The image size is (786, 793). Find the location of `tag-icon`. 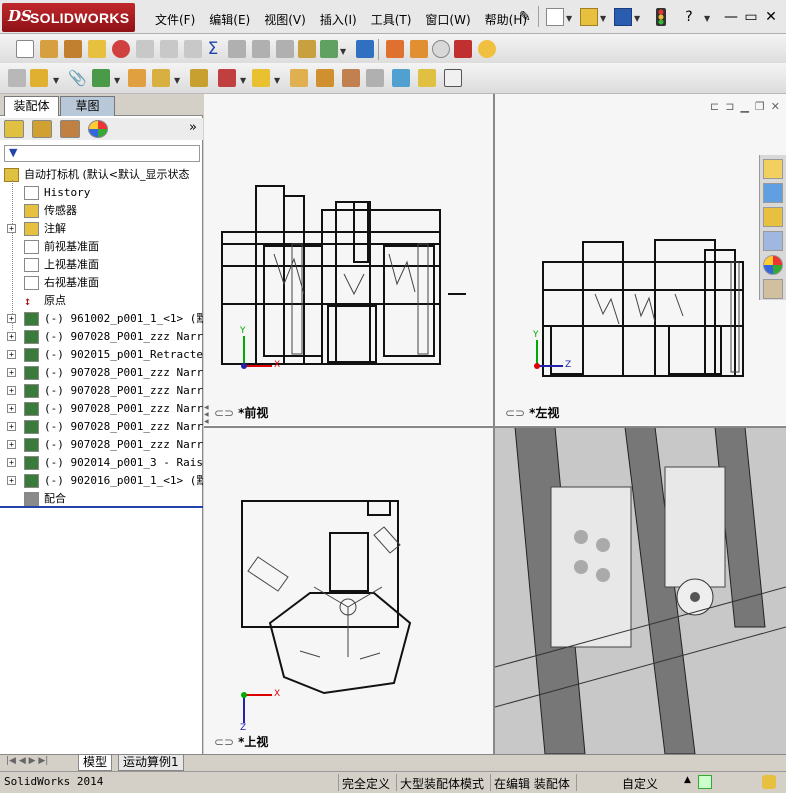

tag-icon is located at coordinates (769, 782).